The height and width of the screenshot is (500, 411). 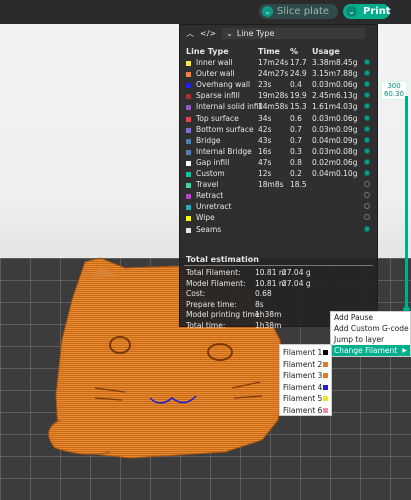 What do you see at coordinates (222, 259) in the screenshot?
I see `estimation-title: Total estimation` at bounding box center [222, 259].